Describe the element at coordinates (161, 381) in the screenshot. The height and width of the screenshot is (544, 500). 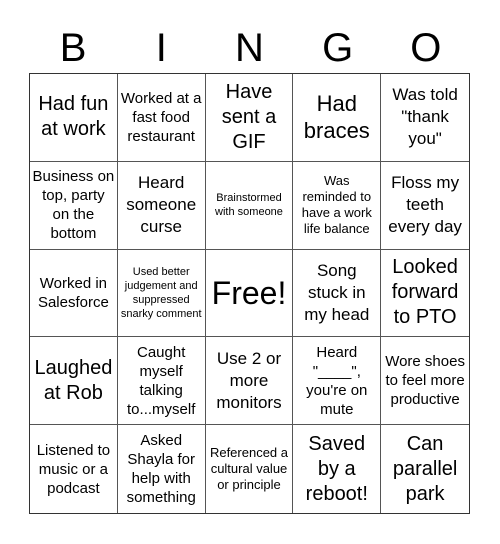
I see `bingo-cell: Caught myself talking to...myself` at that location.